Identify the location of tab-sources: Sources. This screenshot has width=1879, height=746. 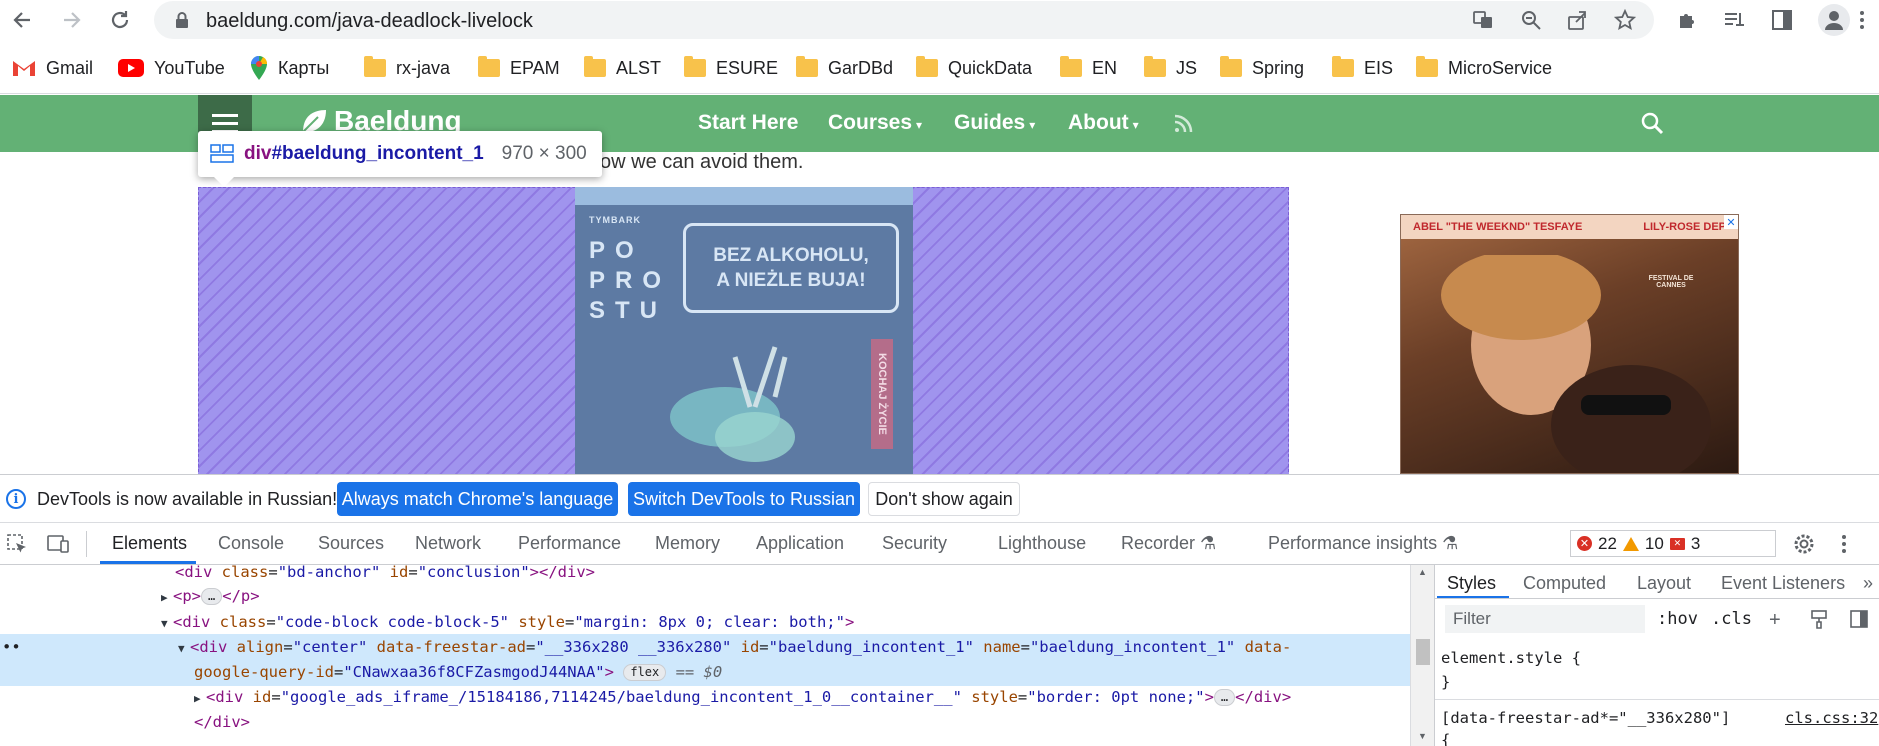
(351, 543).